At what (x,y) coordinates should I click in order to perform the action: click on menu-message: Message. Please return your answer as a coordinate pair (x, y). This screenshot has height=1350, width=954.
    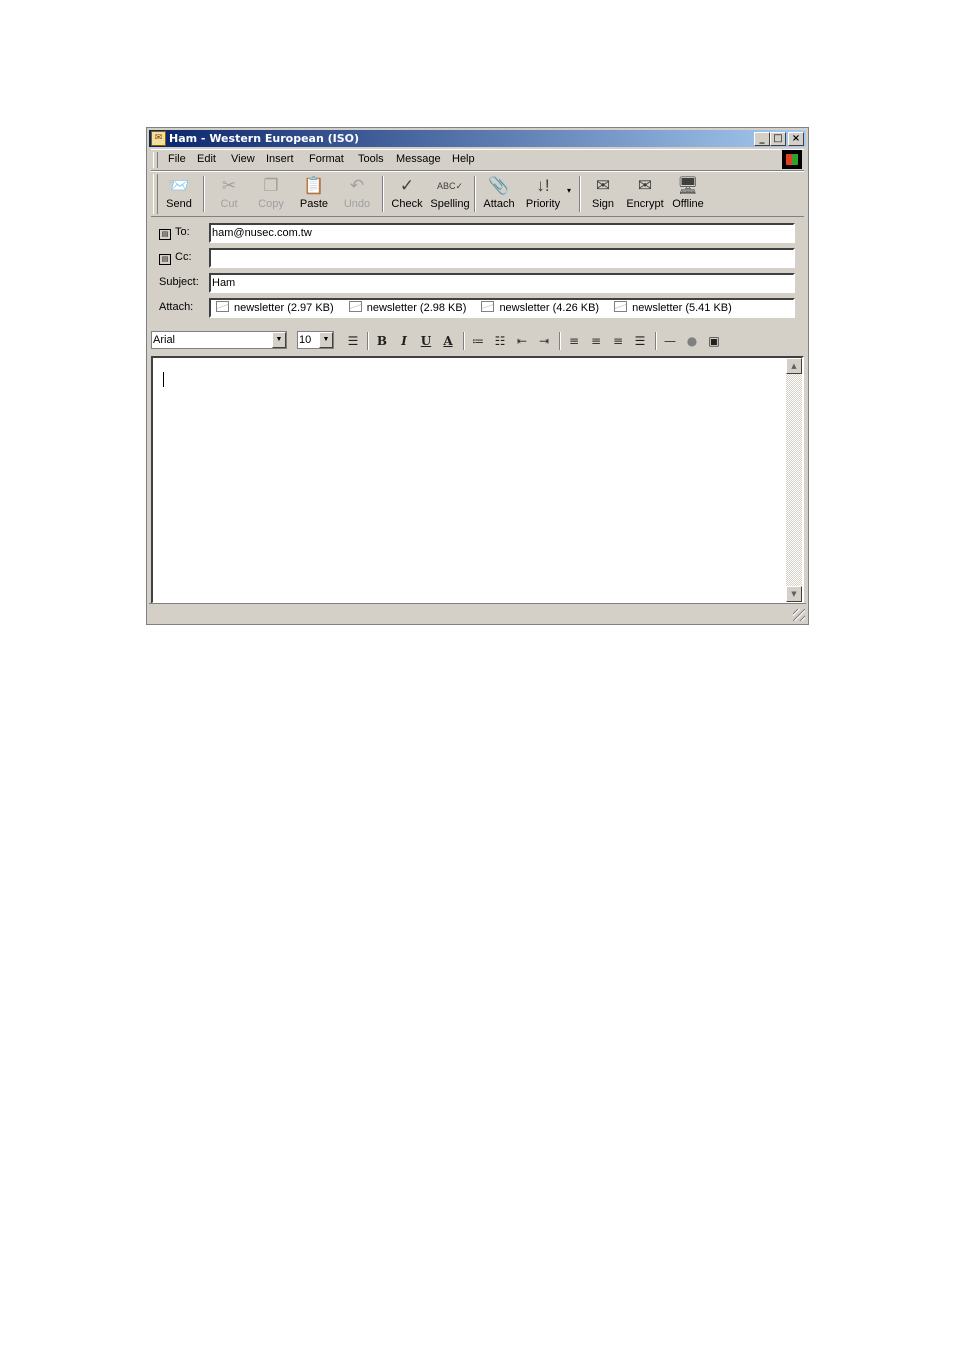
    Looking at the image, I should click on (418, 159).